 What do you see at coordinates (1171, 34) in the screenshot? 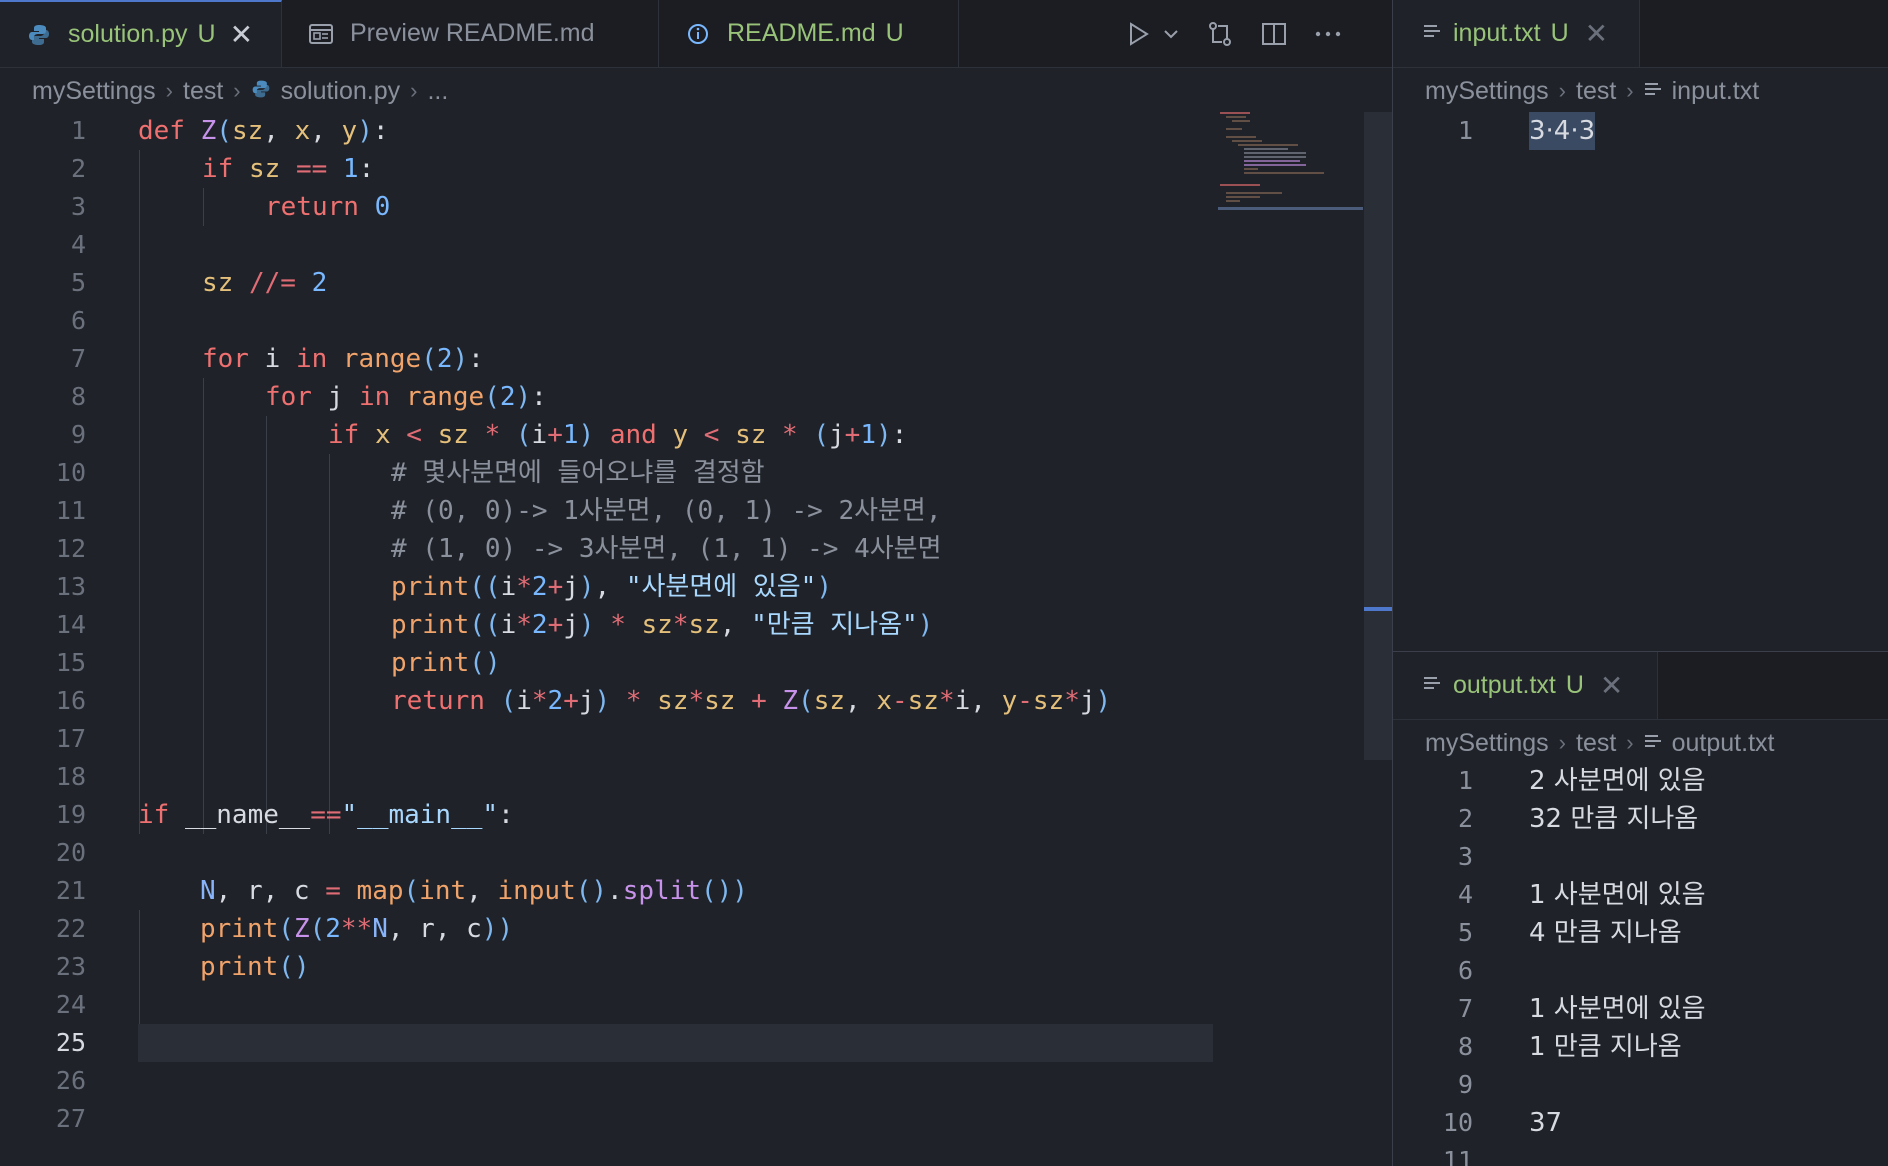
I see `chevron-down-icon` at bounding box center [1171, 34].